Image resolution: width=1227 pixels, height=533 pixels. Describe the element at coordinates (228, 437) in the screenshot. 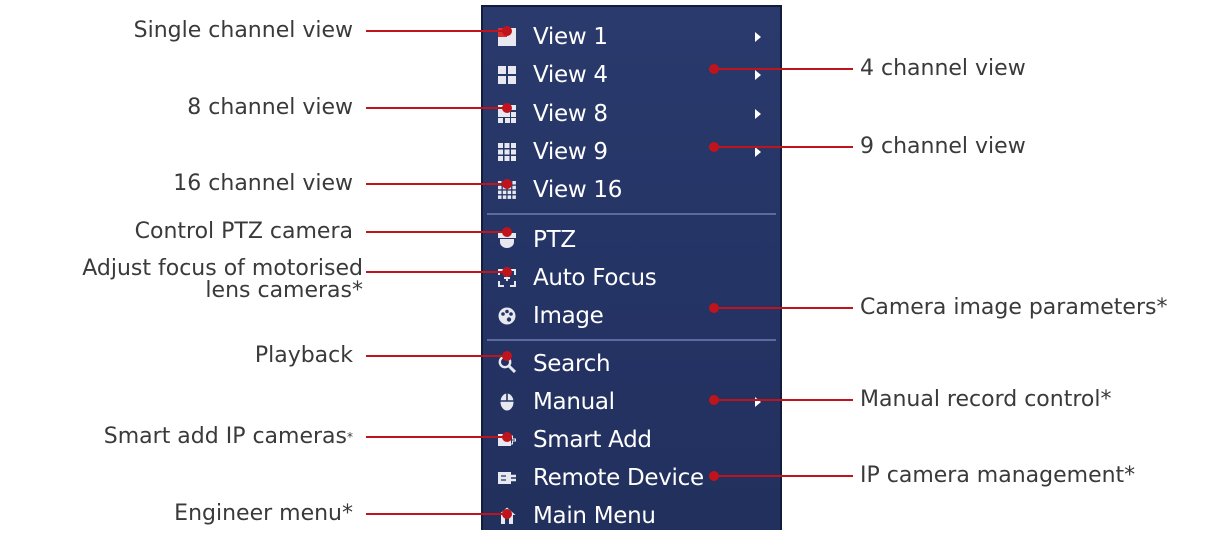

I see `callout-smart-add: Smart add IP cameras*` at that location.